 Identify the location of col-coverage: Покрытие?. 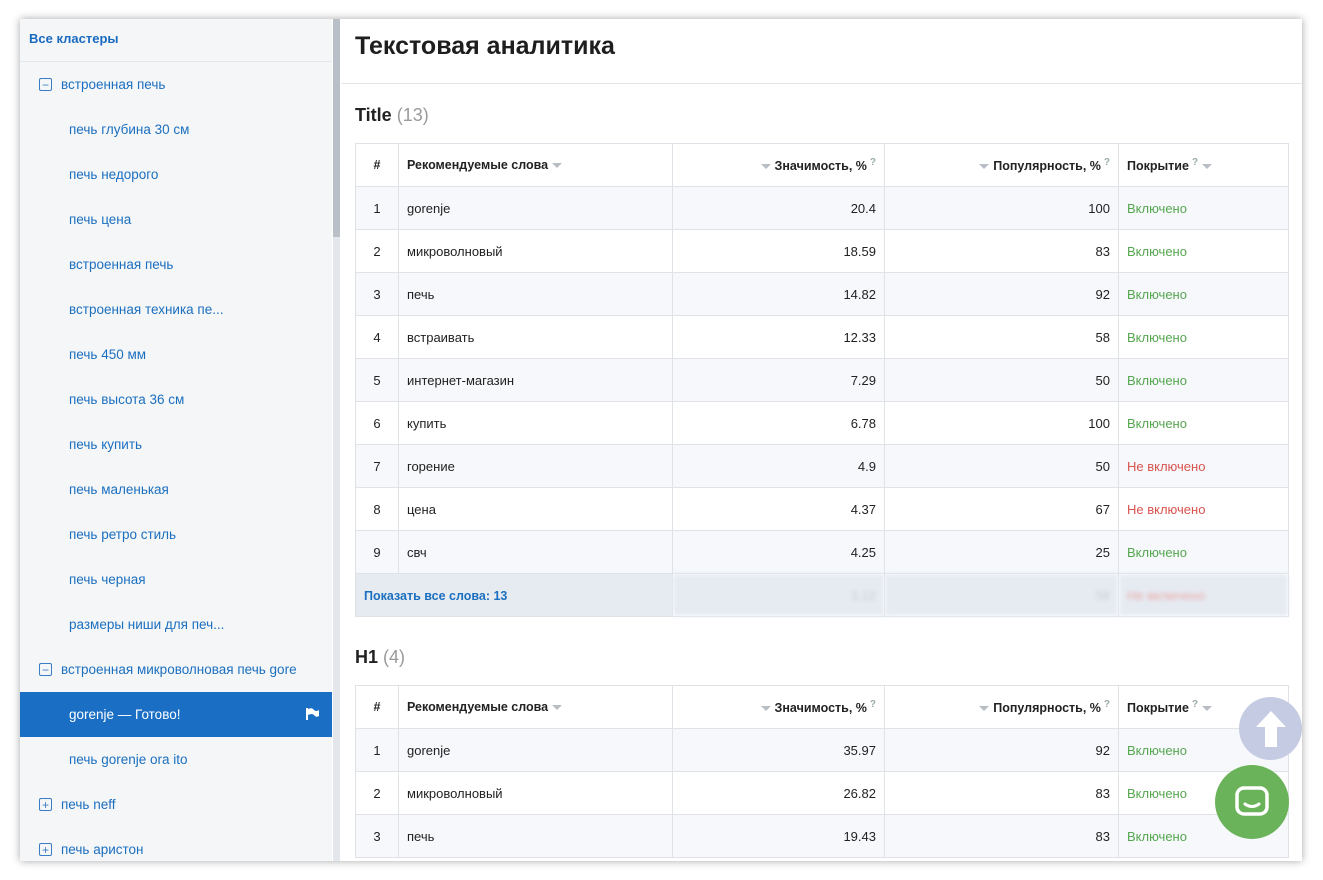
(1203, 165).